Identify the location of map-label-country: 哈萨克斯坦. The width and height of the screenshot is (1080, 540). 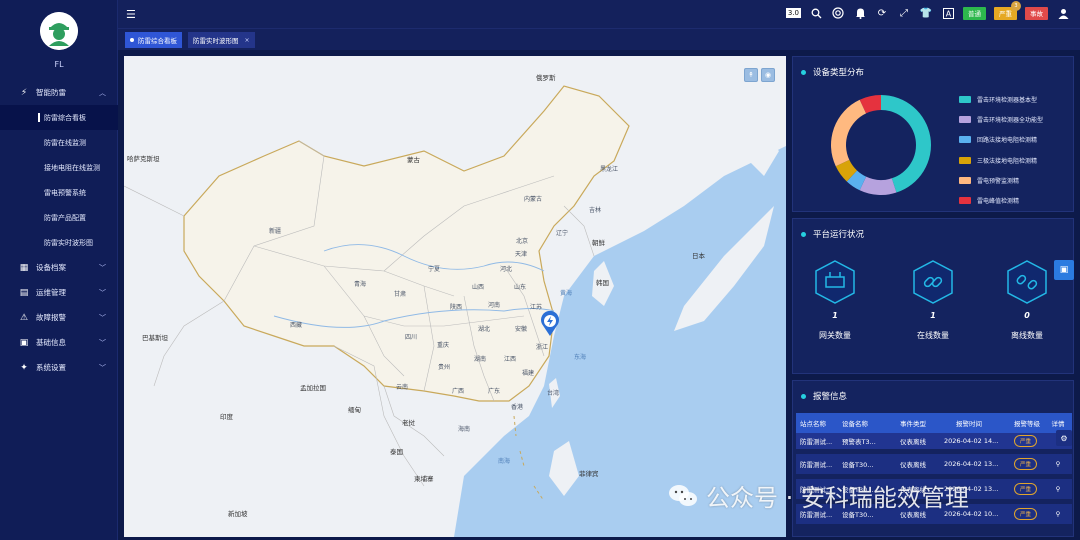
(143, 159).